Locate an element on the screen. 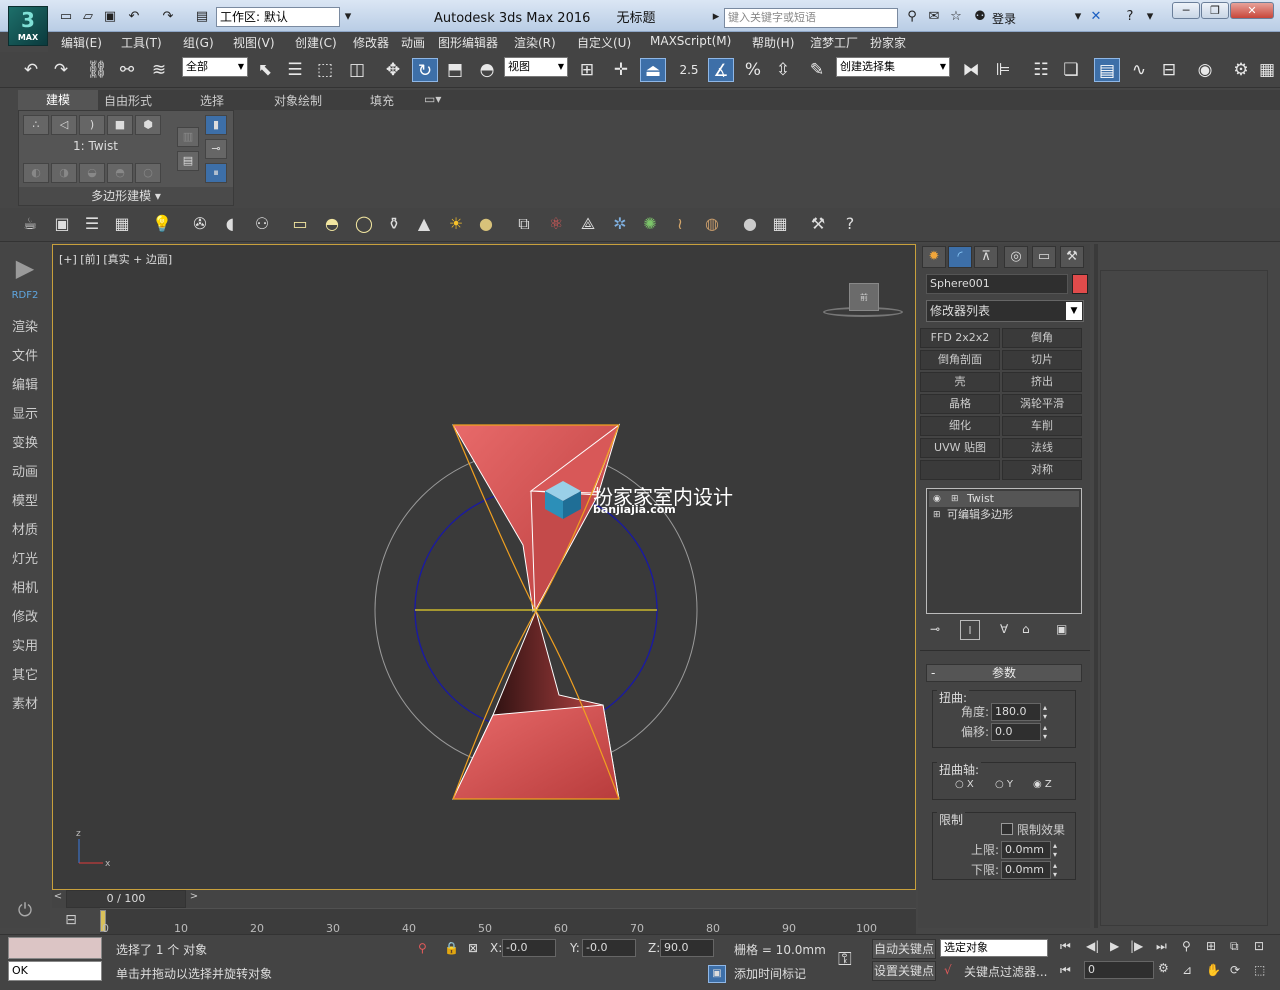 Image resolution: width=1280 pixels, height=990 pixels. display-tab-icon: ▭ is located at coordinates (1044, 257).